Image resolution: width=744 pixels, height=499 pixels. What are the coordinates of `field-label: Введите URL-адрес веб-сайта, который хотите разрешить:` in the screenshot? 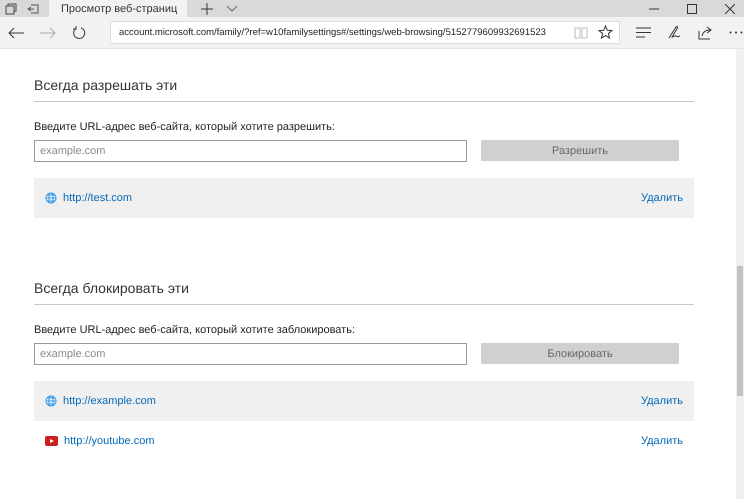 It's located at (185, 127).